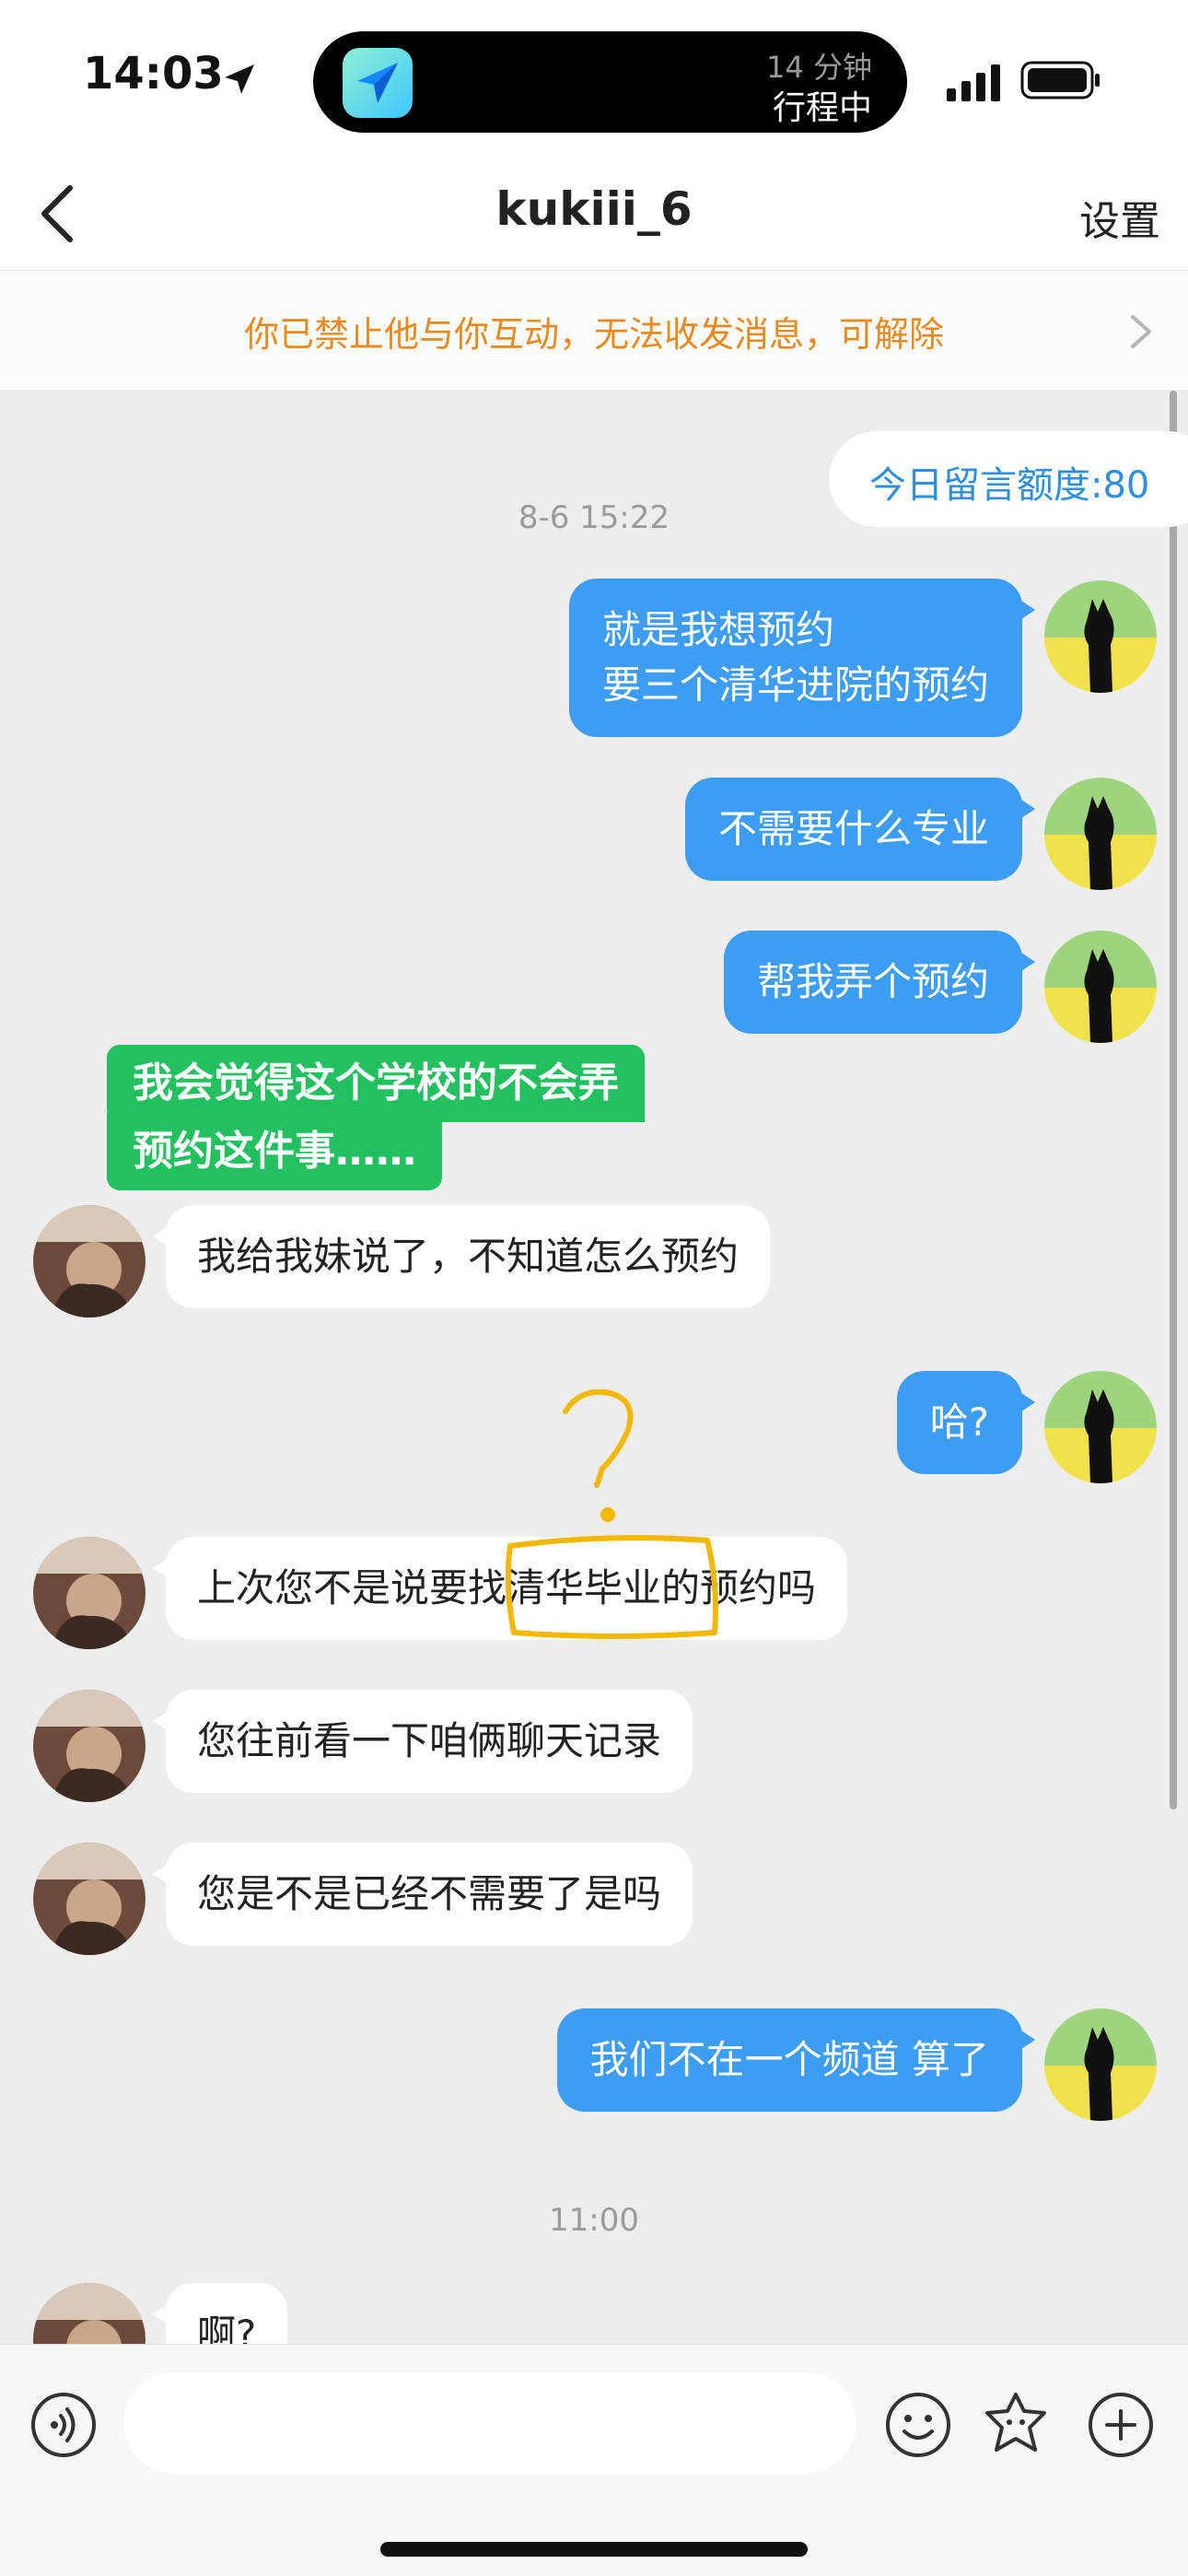 Image resolution: width=1188 pixels, height=2576 pixels. I want to click on message-bubble-mine: 不需要什么专业, so click(860, 829).